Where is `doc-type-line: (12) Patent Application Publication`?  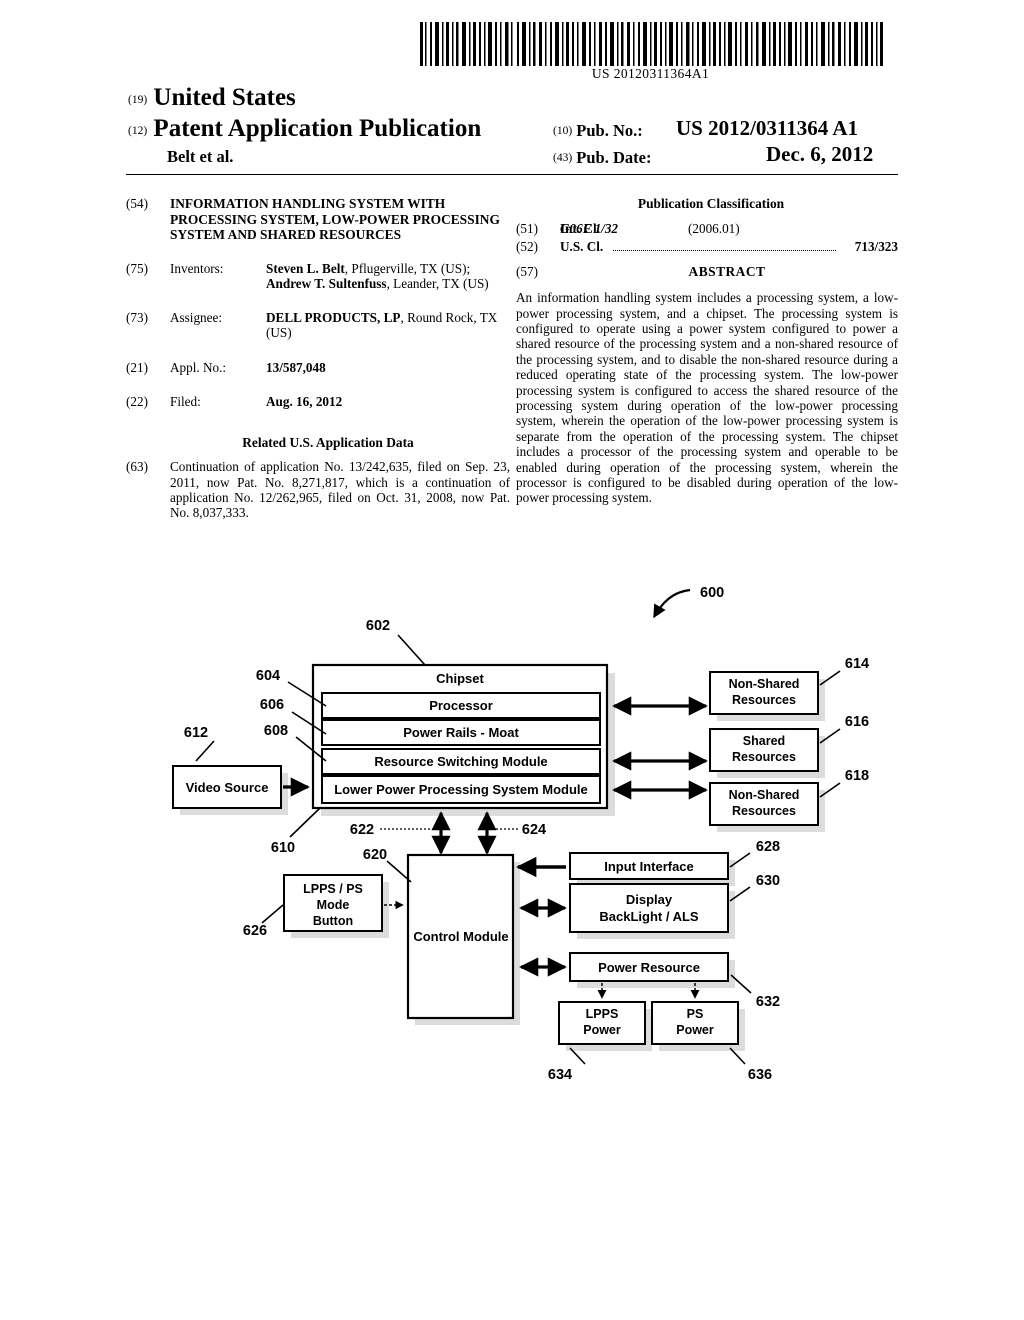 doc-type-line: (12) Patent Application Publication is located at coordinates (304, 129).